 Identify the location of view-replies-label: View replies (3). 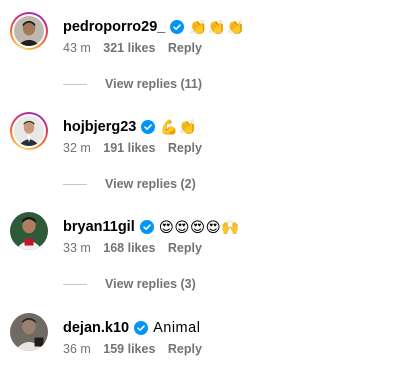
(150, 284).